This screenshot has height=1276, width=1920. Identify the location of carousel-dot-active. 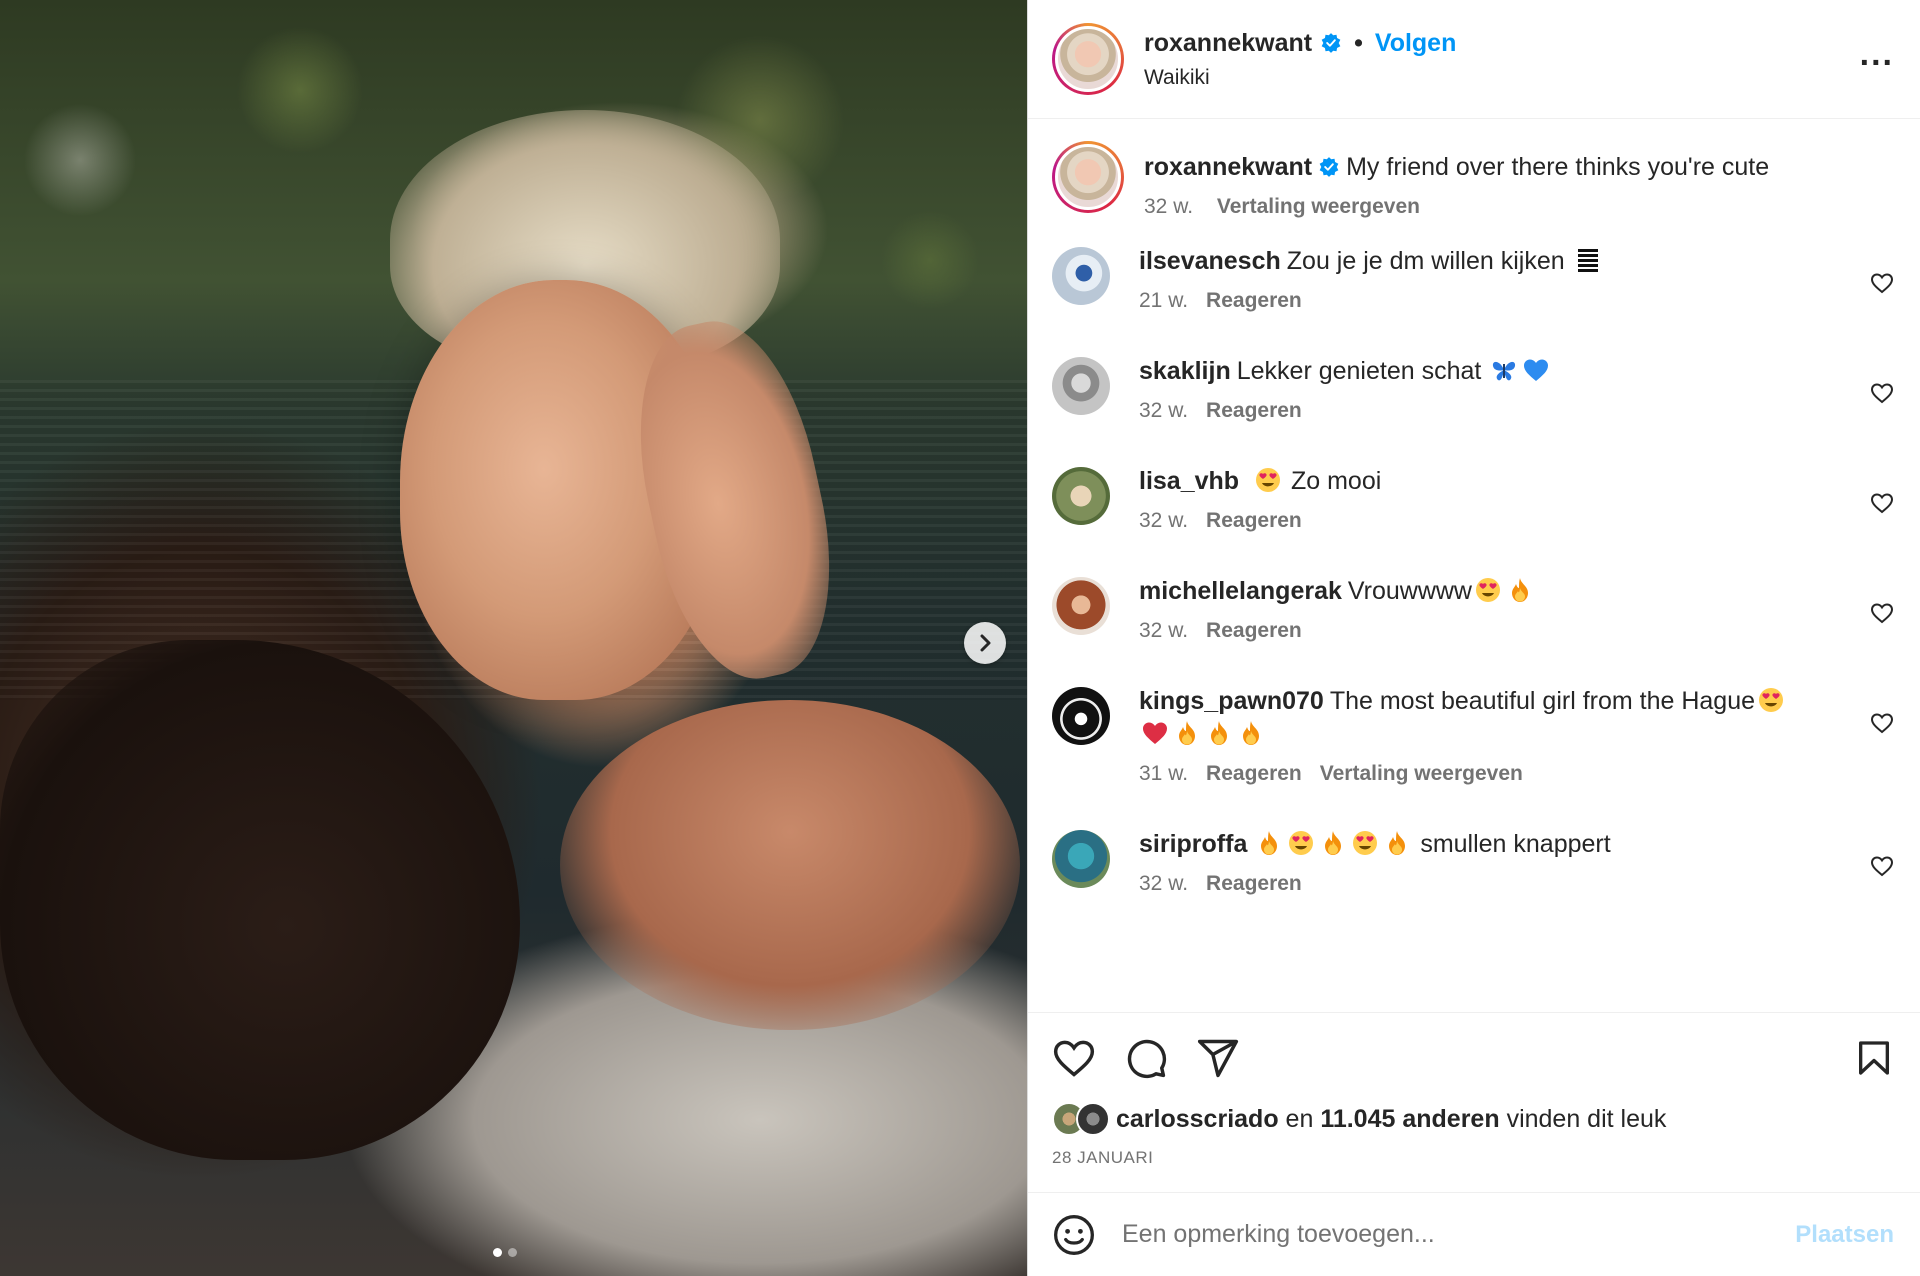
(497, 1252).